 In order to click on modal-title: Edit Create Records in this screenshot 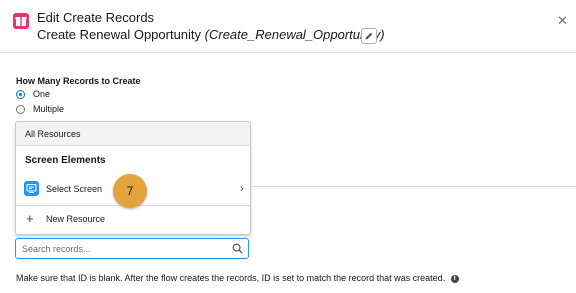, I will do `click(96, 17)`.